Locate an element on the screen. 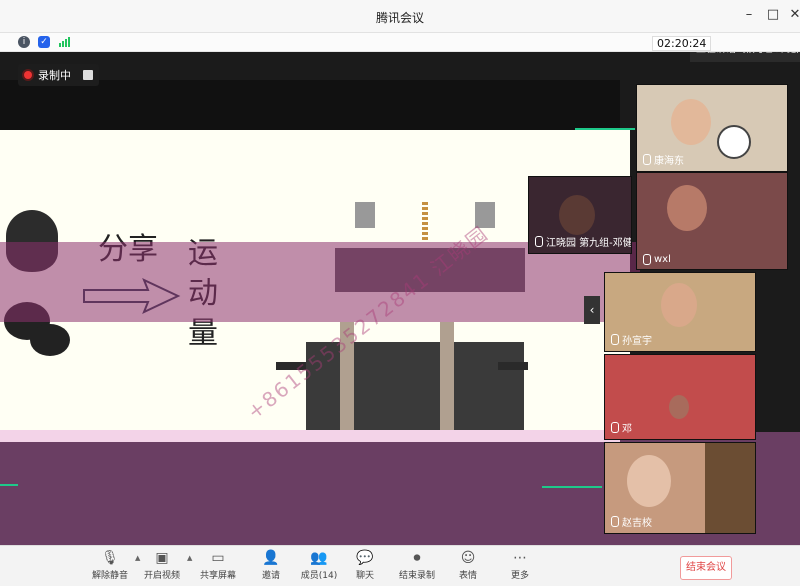 Image resolution: width=800 pixels, height=586 pixels. chevron-left-icon: ‹ is located at coordinates (592, 310).